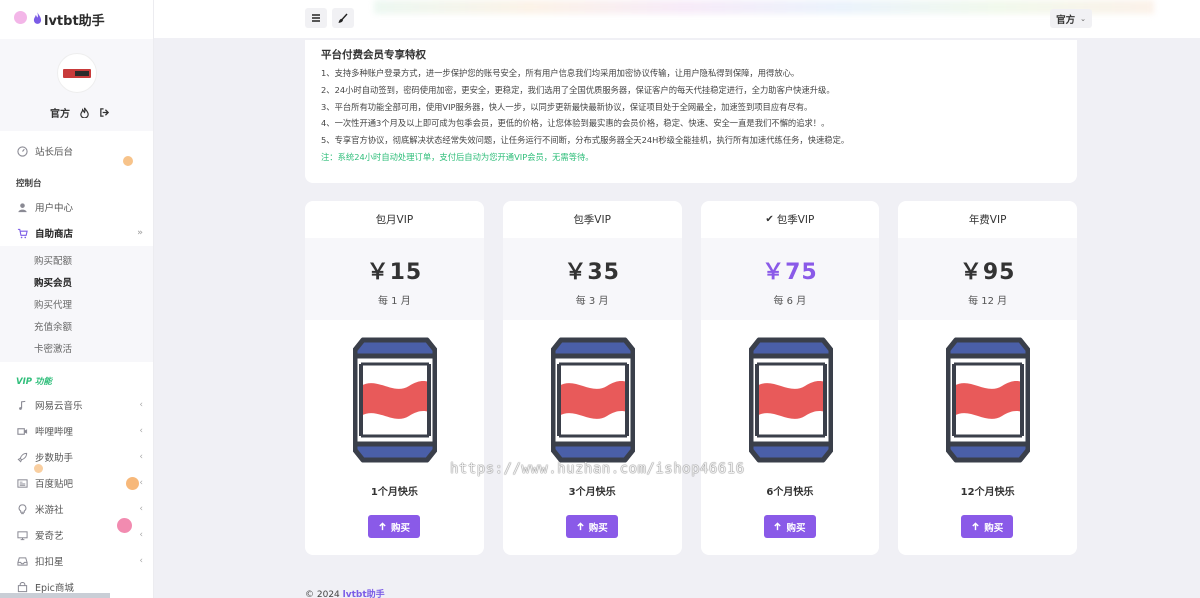  Describe the element at coordinates (55, 595) in the screenshot. I see `horizontal-scrollbar` at that location.